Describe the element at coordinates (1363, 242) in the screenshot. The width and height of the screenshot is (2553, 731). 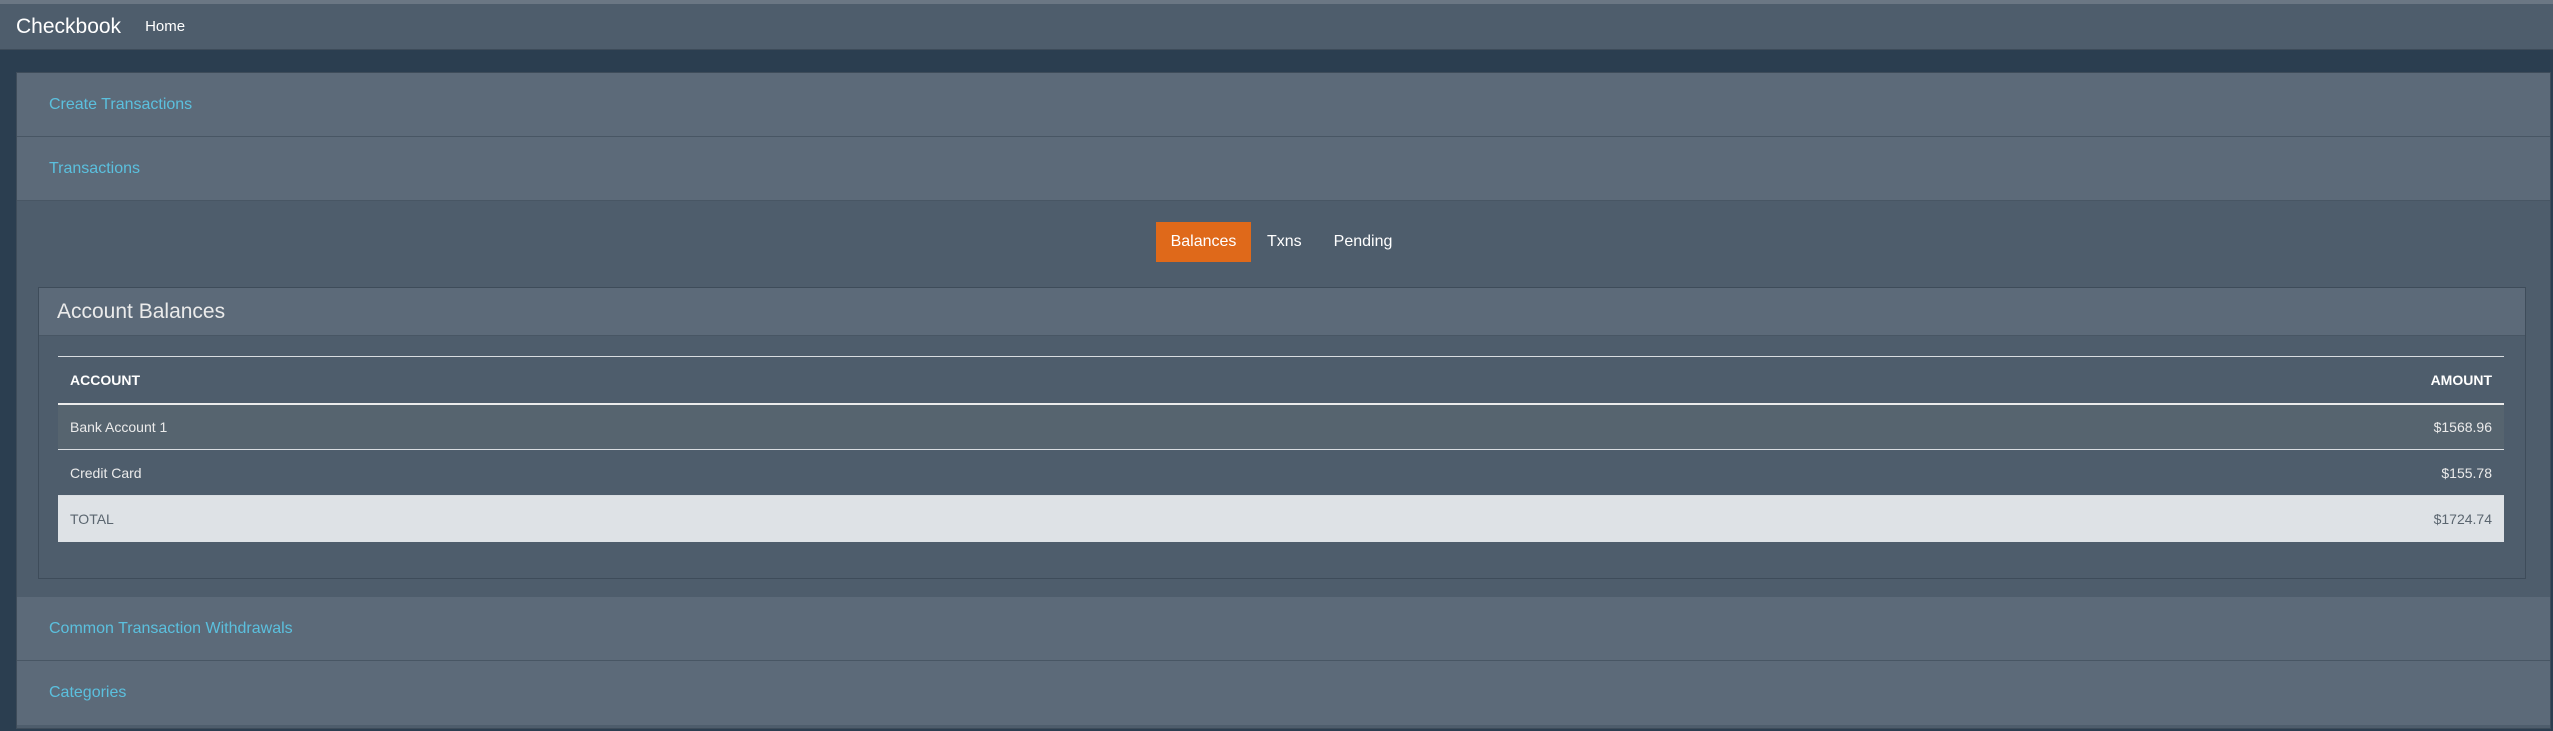
I see `tab-pending: Pending` at that location.